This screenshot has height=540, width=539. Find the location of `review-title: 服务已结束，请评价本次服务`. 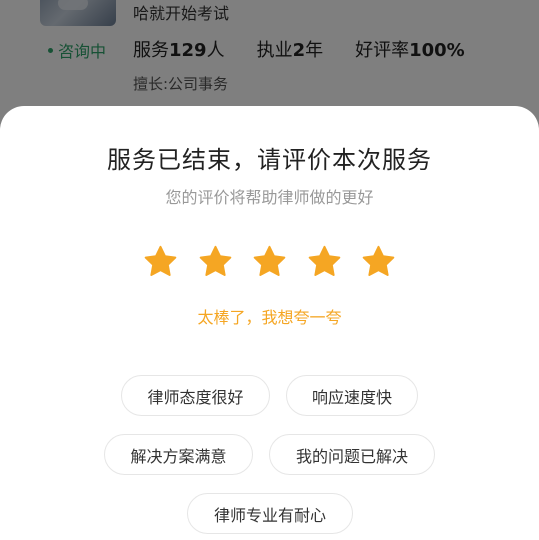

review-title: 服务已结束，请评价本次服务 is located at coordinates (269, 160).